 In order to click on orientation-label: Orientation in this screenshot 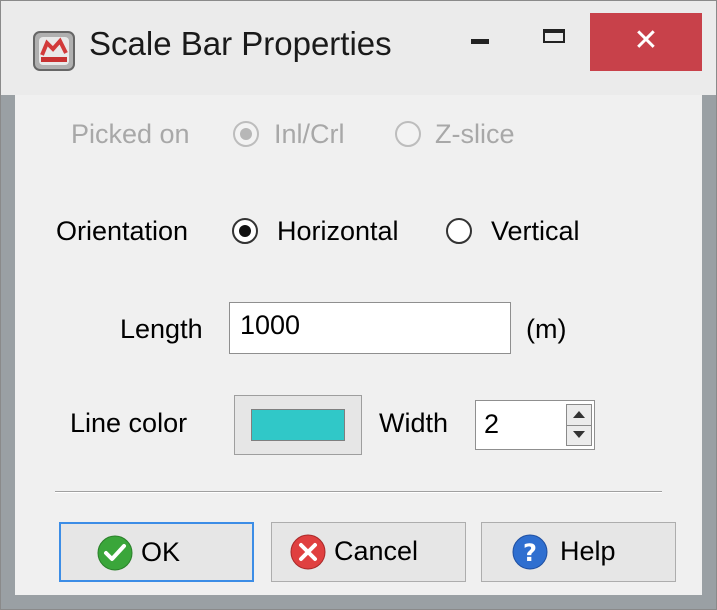, I will do `click(122, 231)`.